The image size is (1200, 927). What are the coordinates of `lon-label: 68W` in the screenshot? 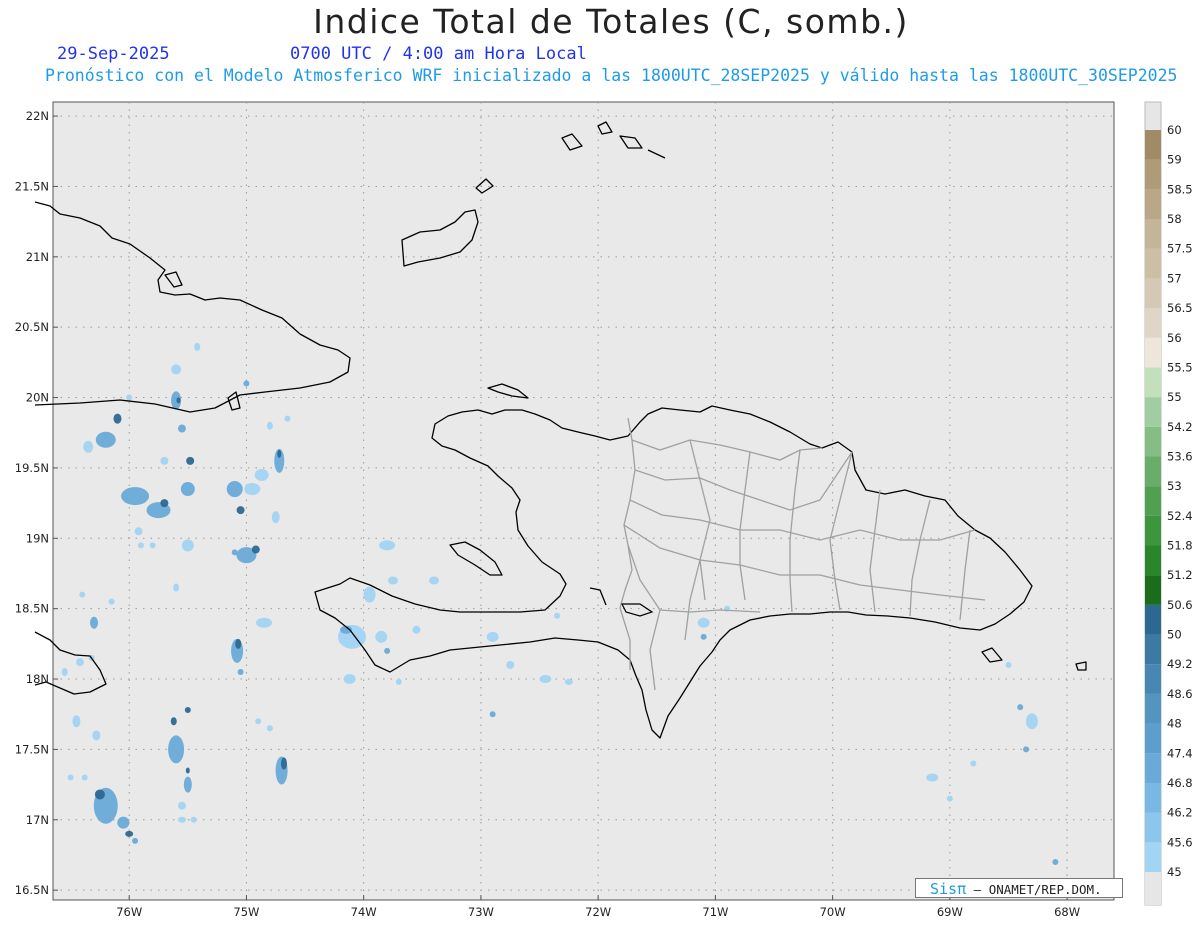 It's located at (1067, 912).